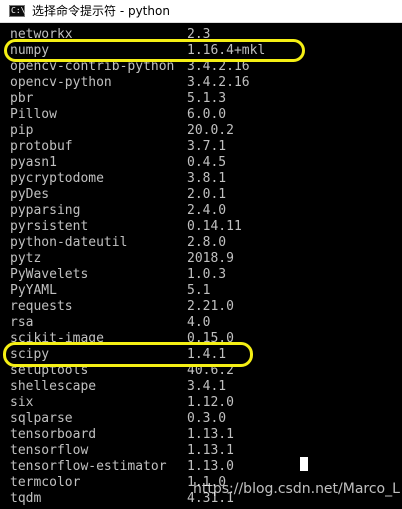 The height and width of the screenshot is (509, 402). Describe the element at coordinates (207, 242) in the screenshot. I see `package-version: 2.8.0` at that location.